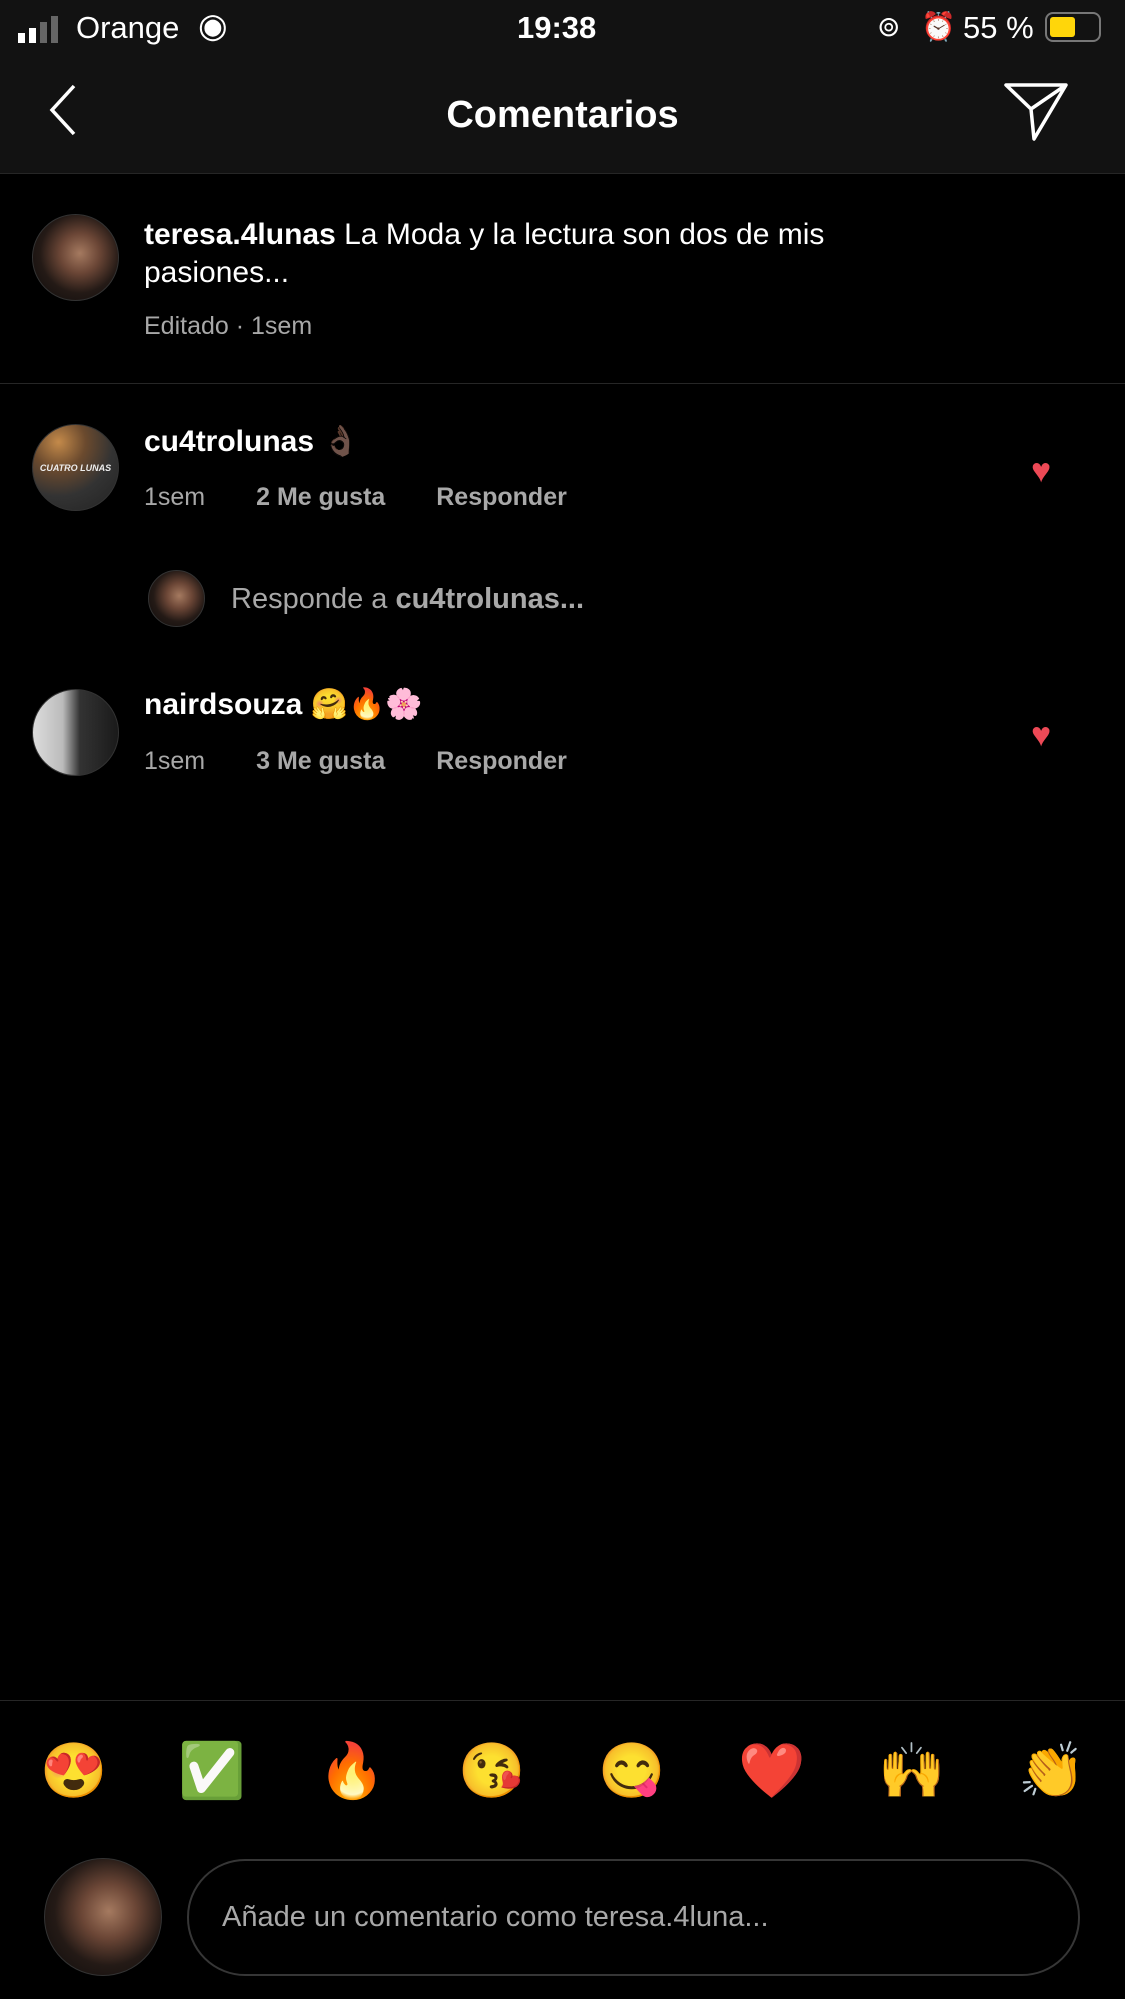 Image resolution: width=1125 pixels, height=1999 pixels. Describe the element at coordinates (352, 1771) in the screenshot. I see `emoji-fire: 🔥` at that location.